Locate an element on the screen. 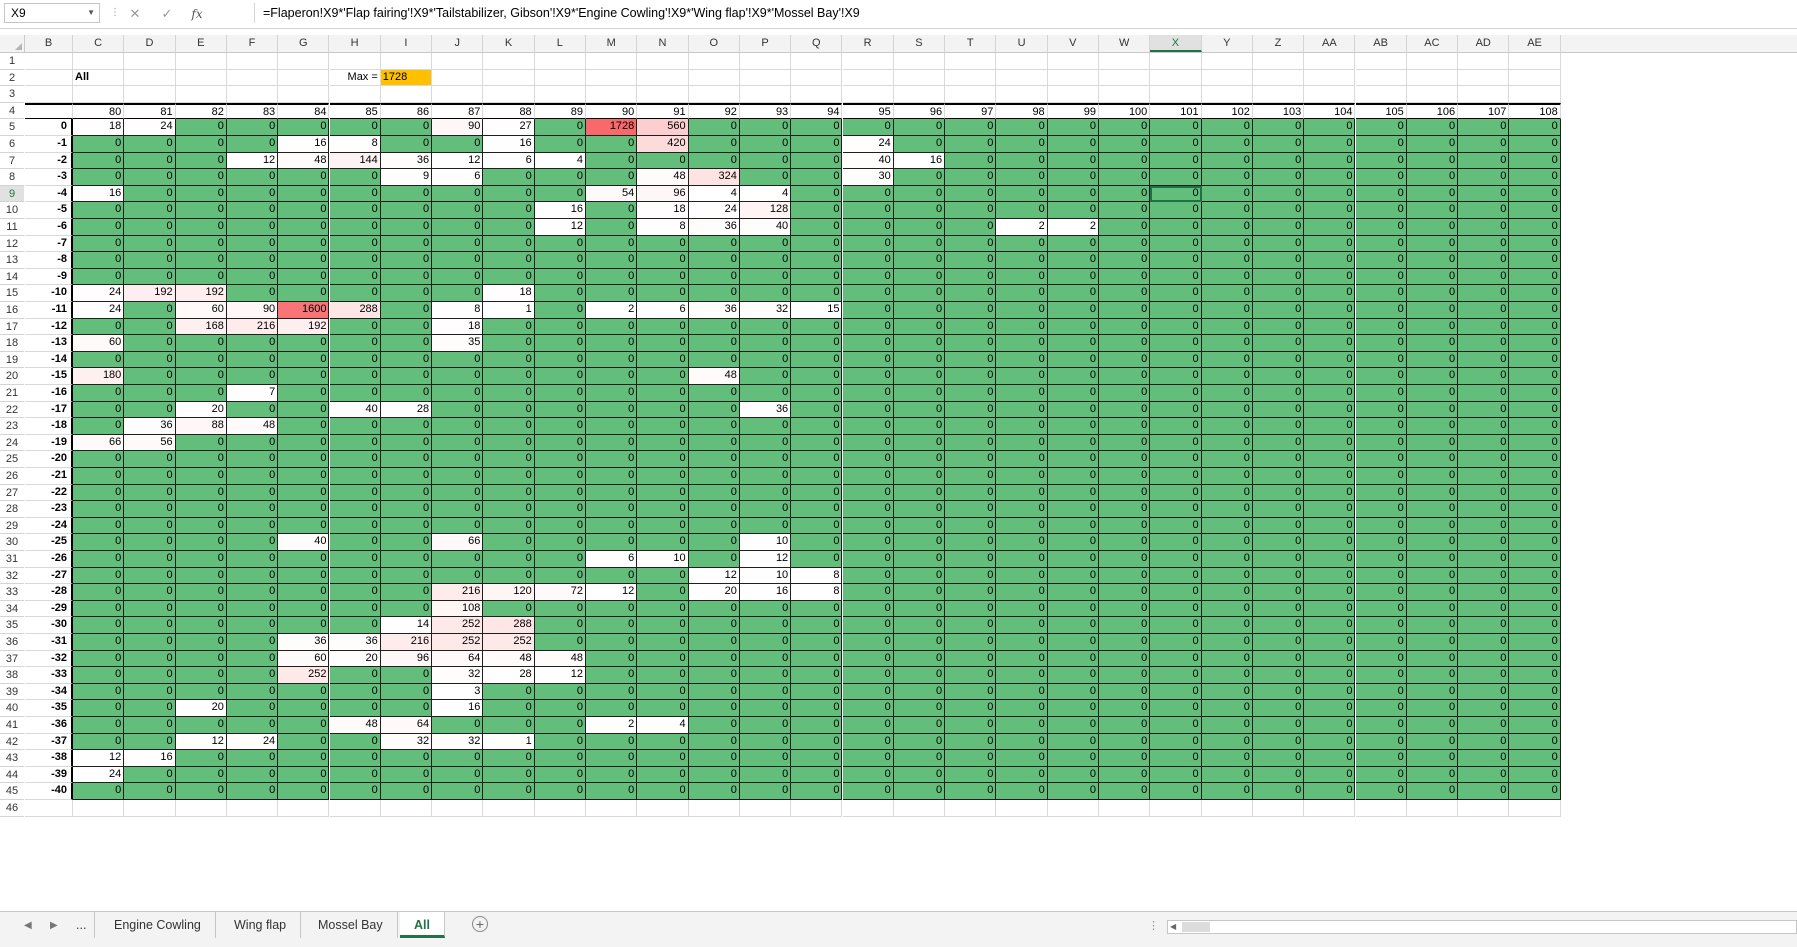 The width and height of the screenshot is (1797, 947). row-header: 29 is located at coordinates (12, 526).